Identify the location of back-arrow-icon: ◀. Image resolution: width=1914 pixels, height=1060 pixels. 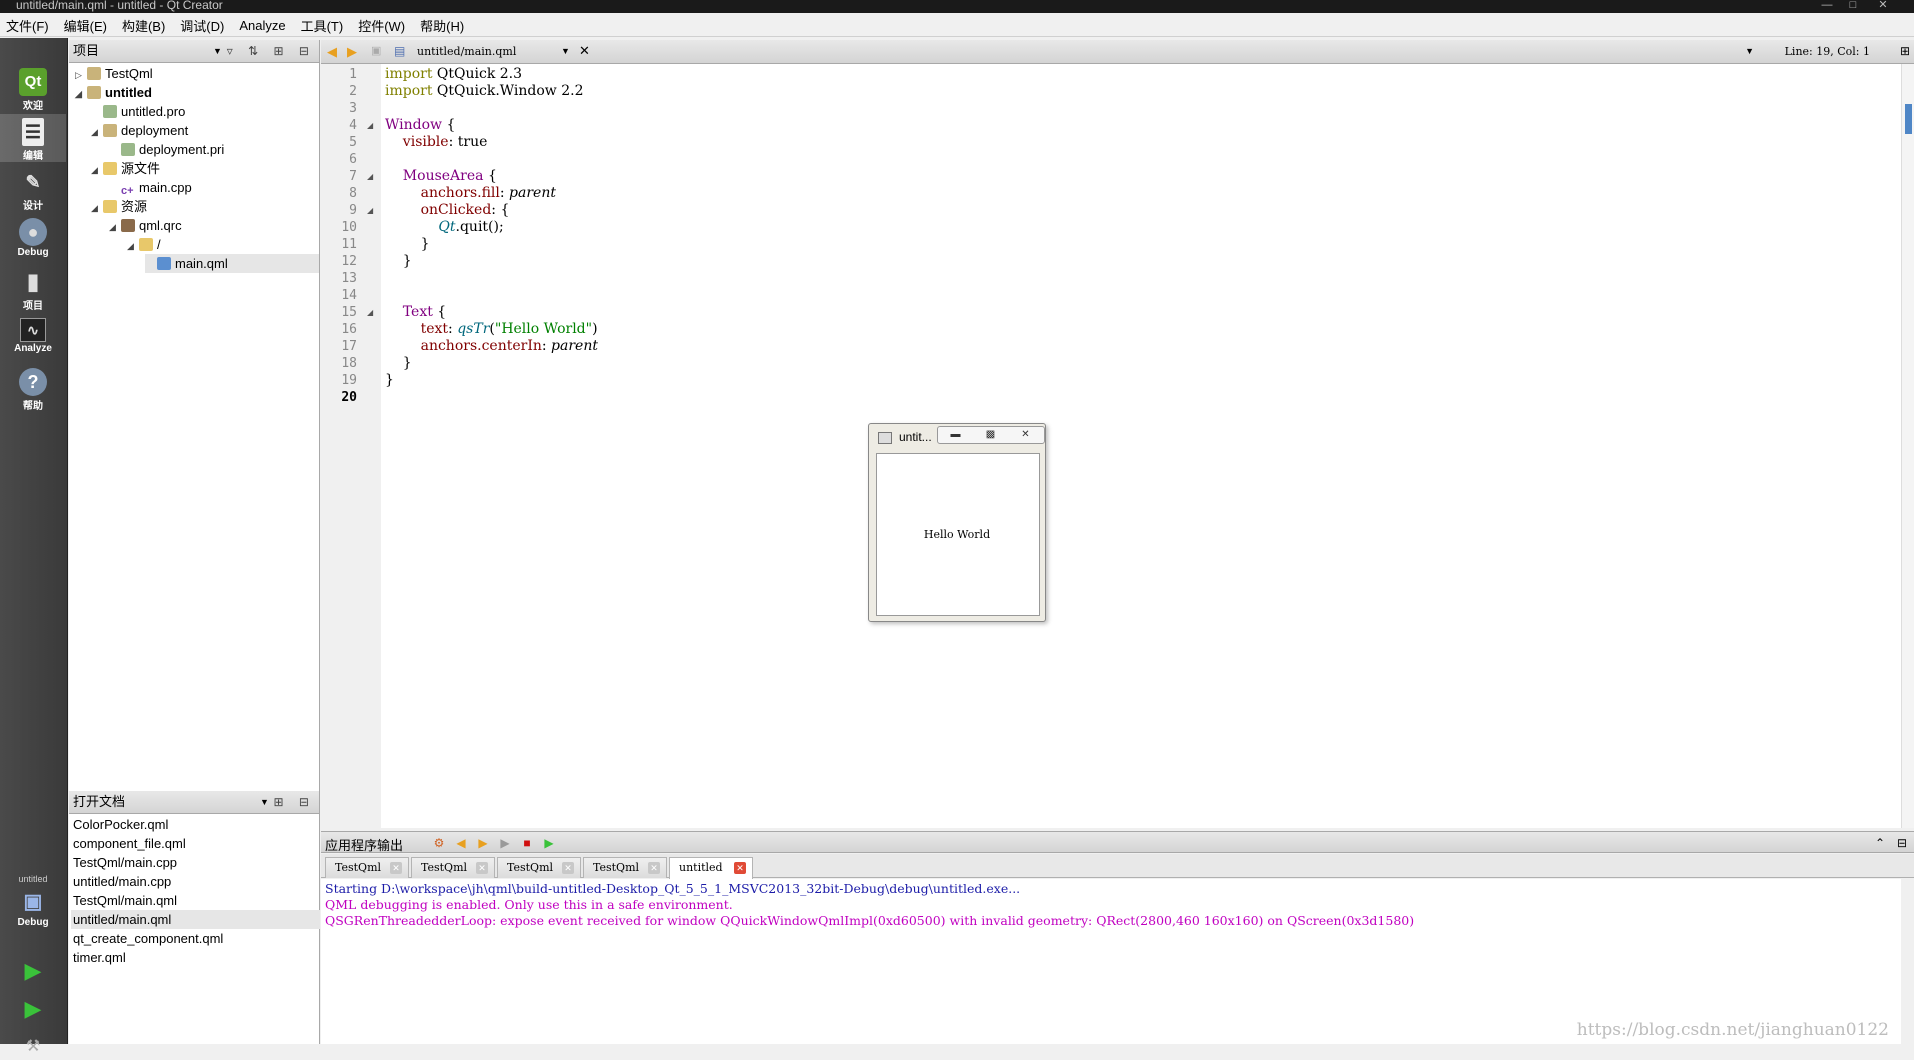
(332, 52).